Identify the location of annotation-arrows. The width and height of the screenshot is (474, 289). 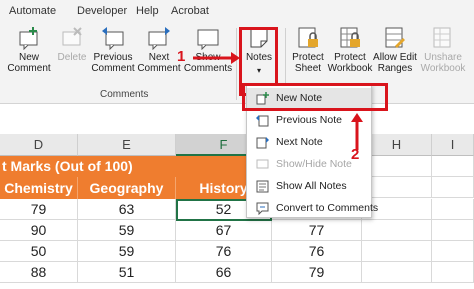
(278, 101).